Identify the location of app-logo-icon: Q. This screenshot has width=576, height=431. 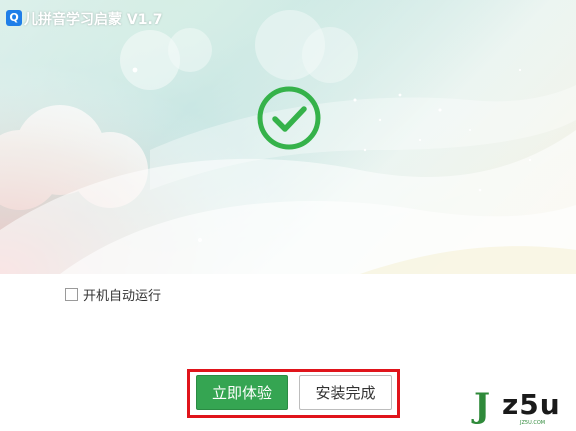
(14, 18).